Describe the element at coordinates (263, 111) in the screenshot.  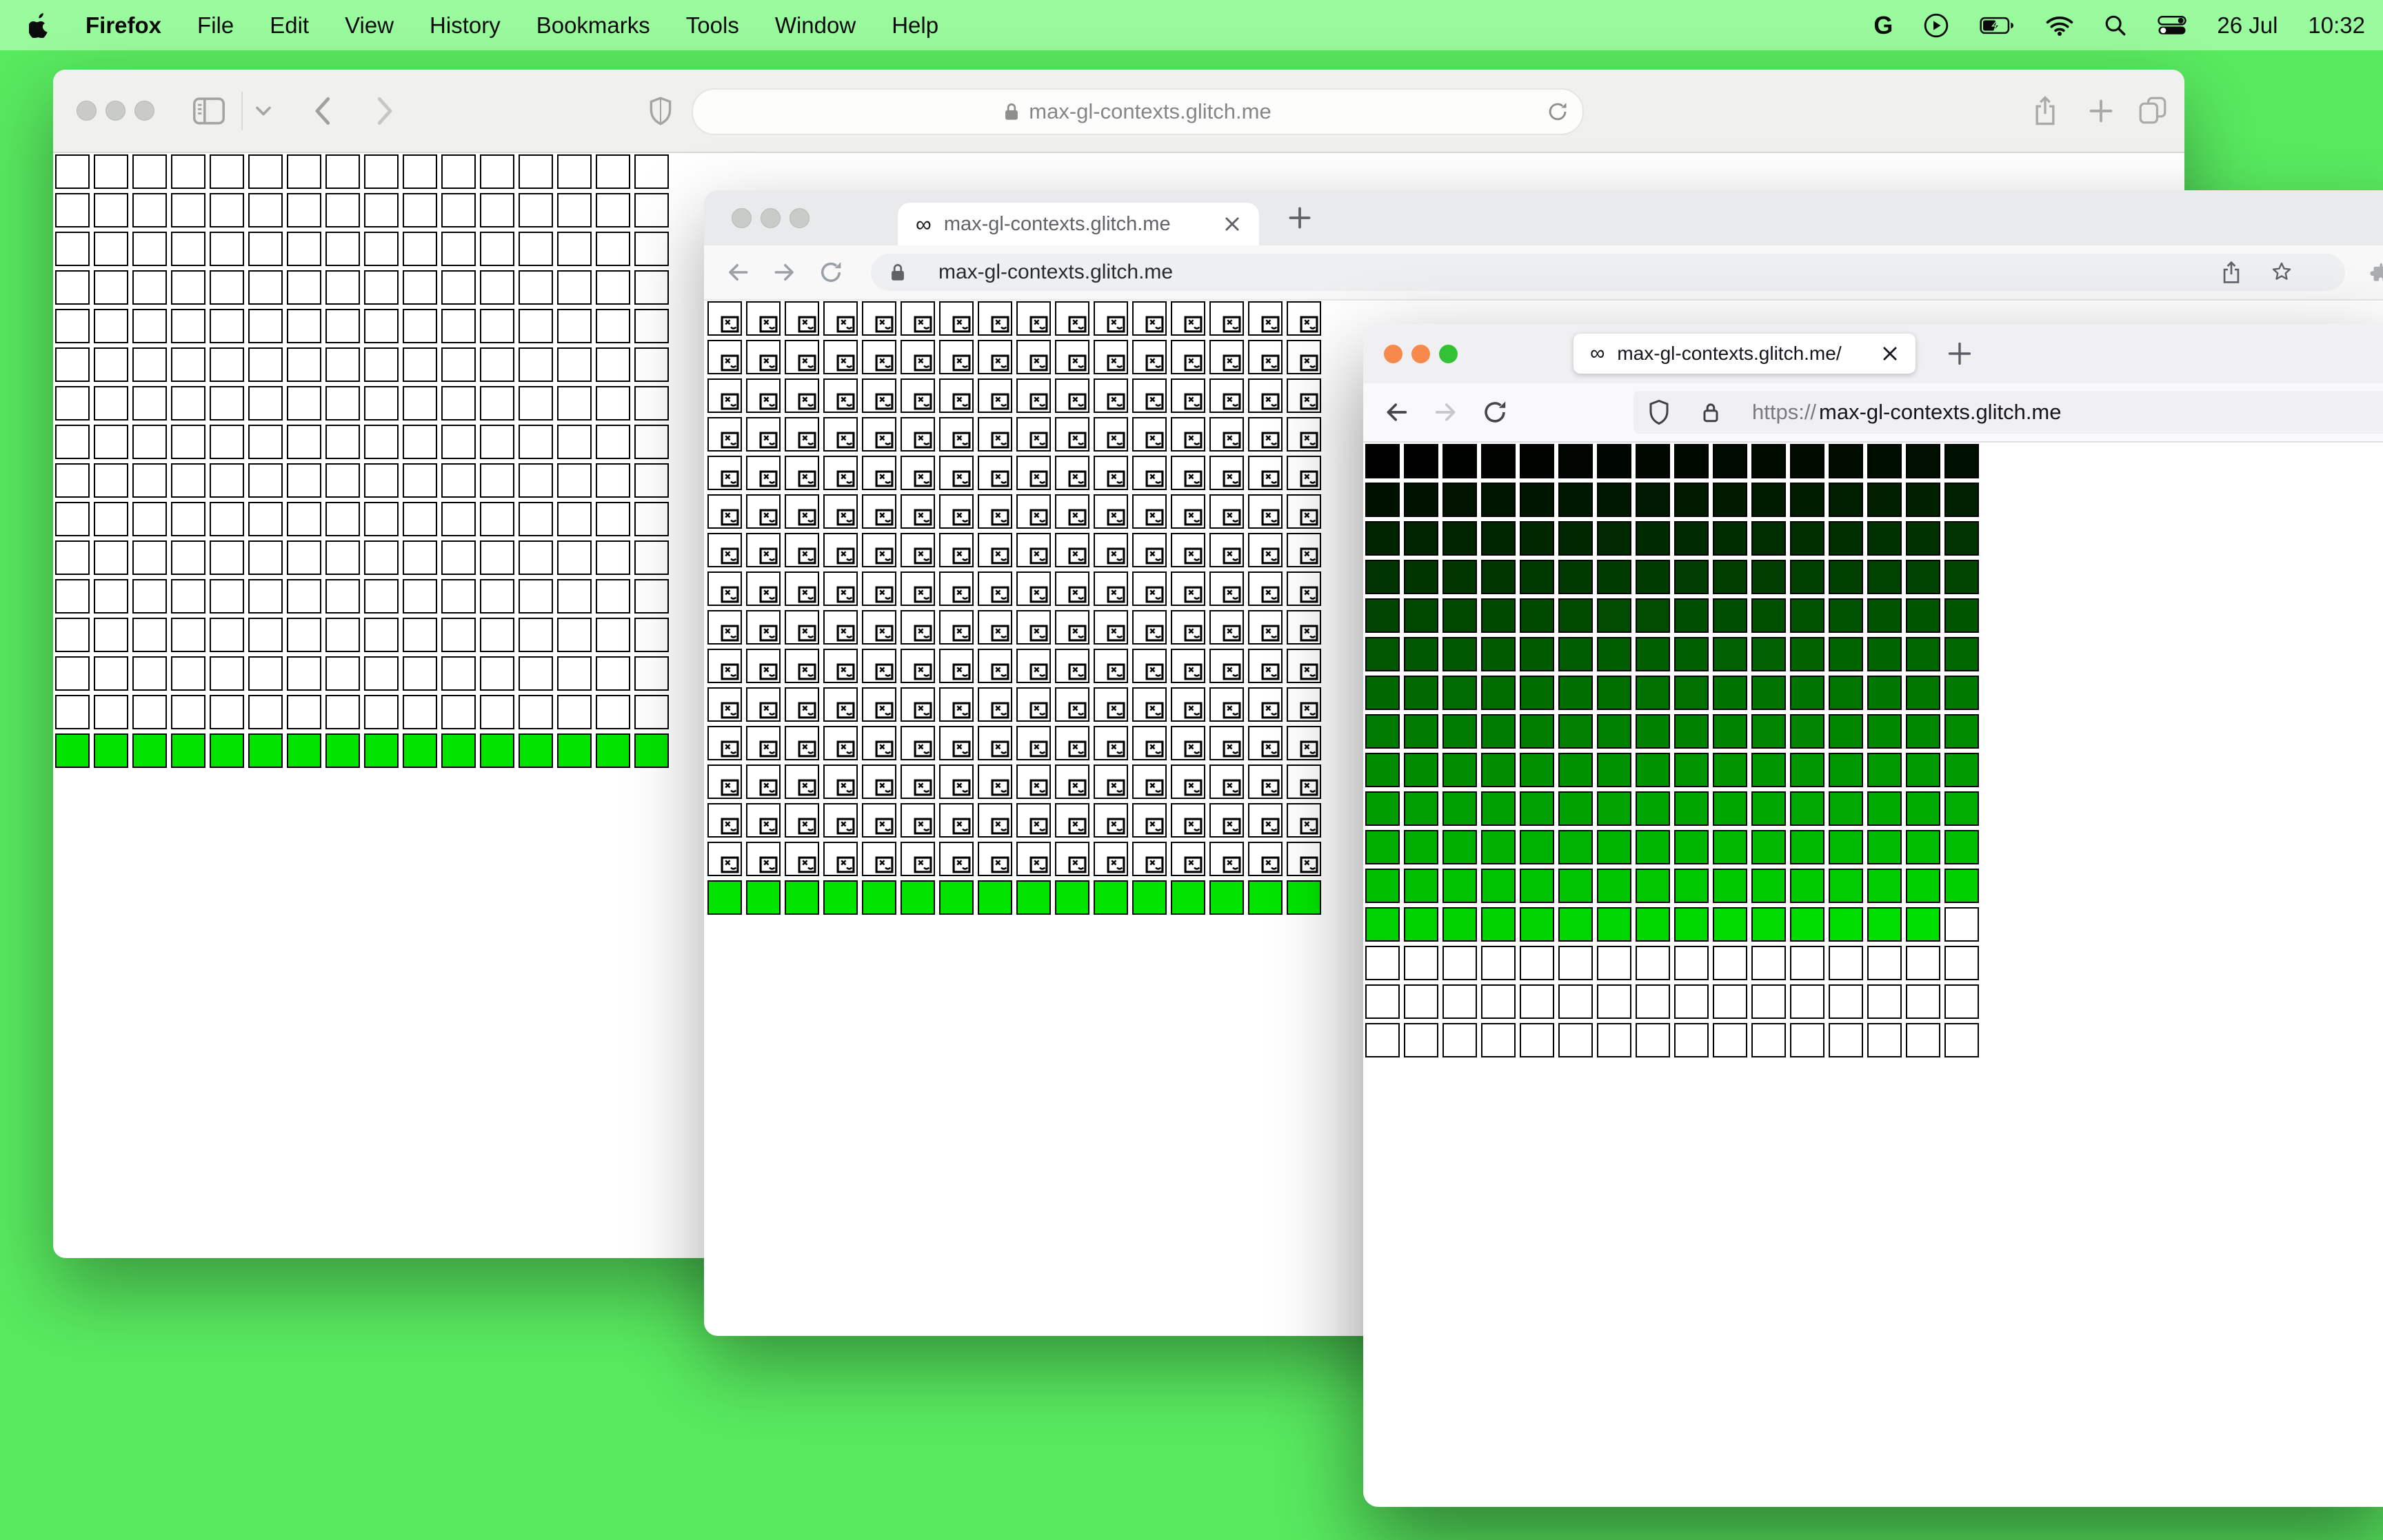
I see `chevron-down-icon` at that location.